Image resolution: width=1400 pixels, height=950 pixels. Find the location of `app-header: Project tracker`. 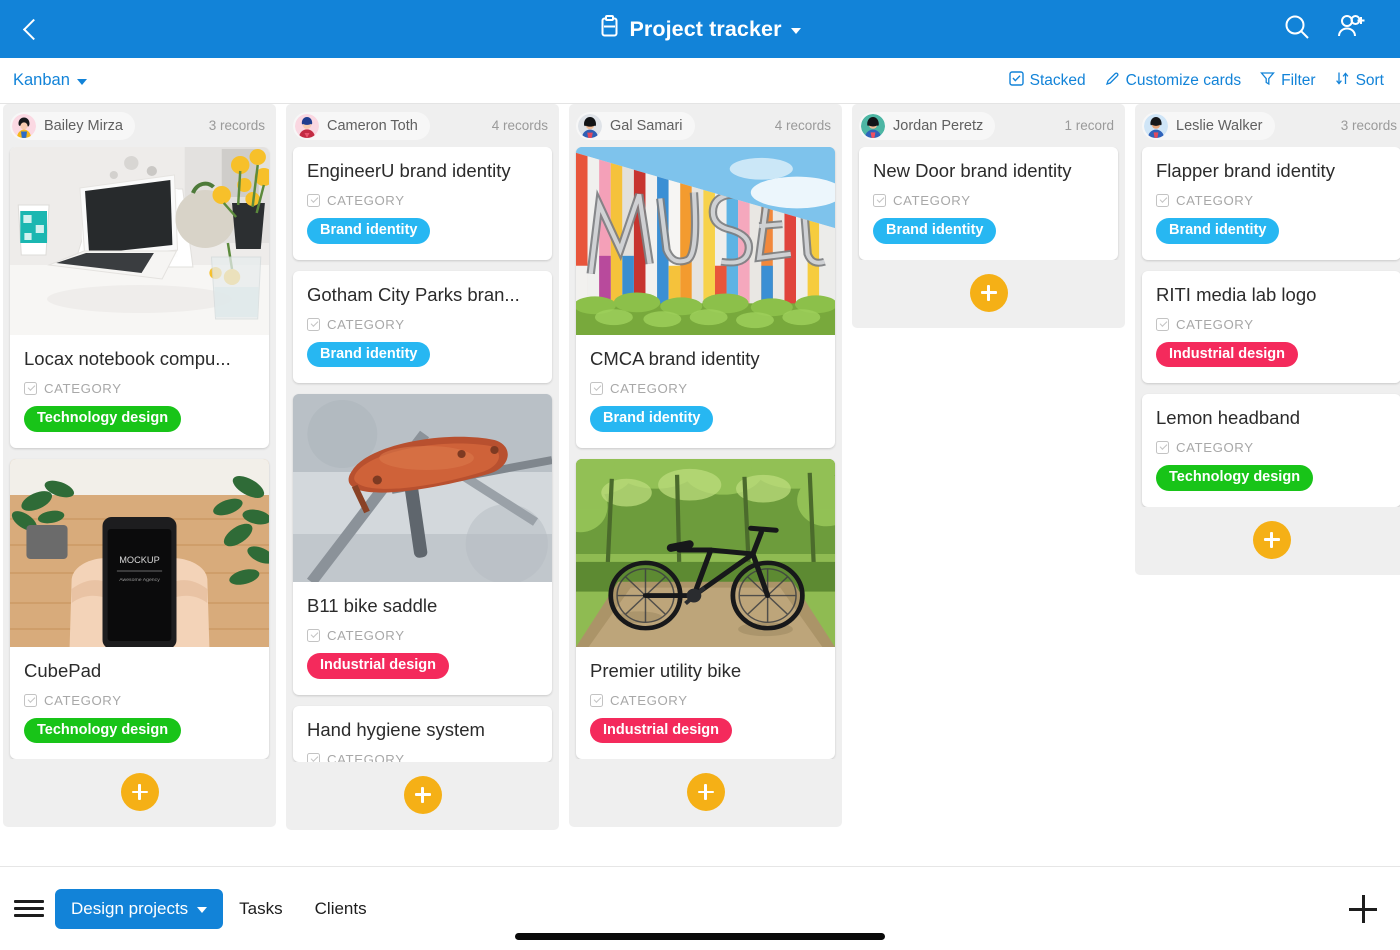

app-header: Project tracker is located at coordinates (700, 29).